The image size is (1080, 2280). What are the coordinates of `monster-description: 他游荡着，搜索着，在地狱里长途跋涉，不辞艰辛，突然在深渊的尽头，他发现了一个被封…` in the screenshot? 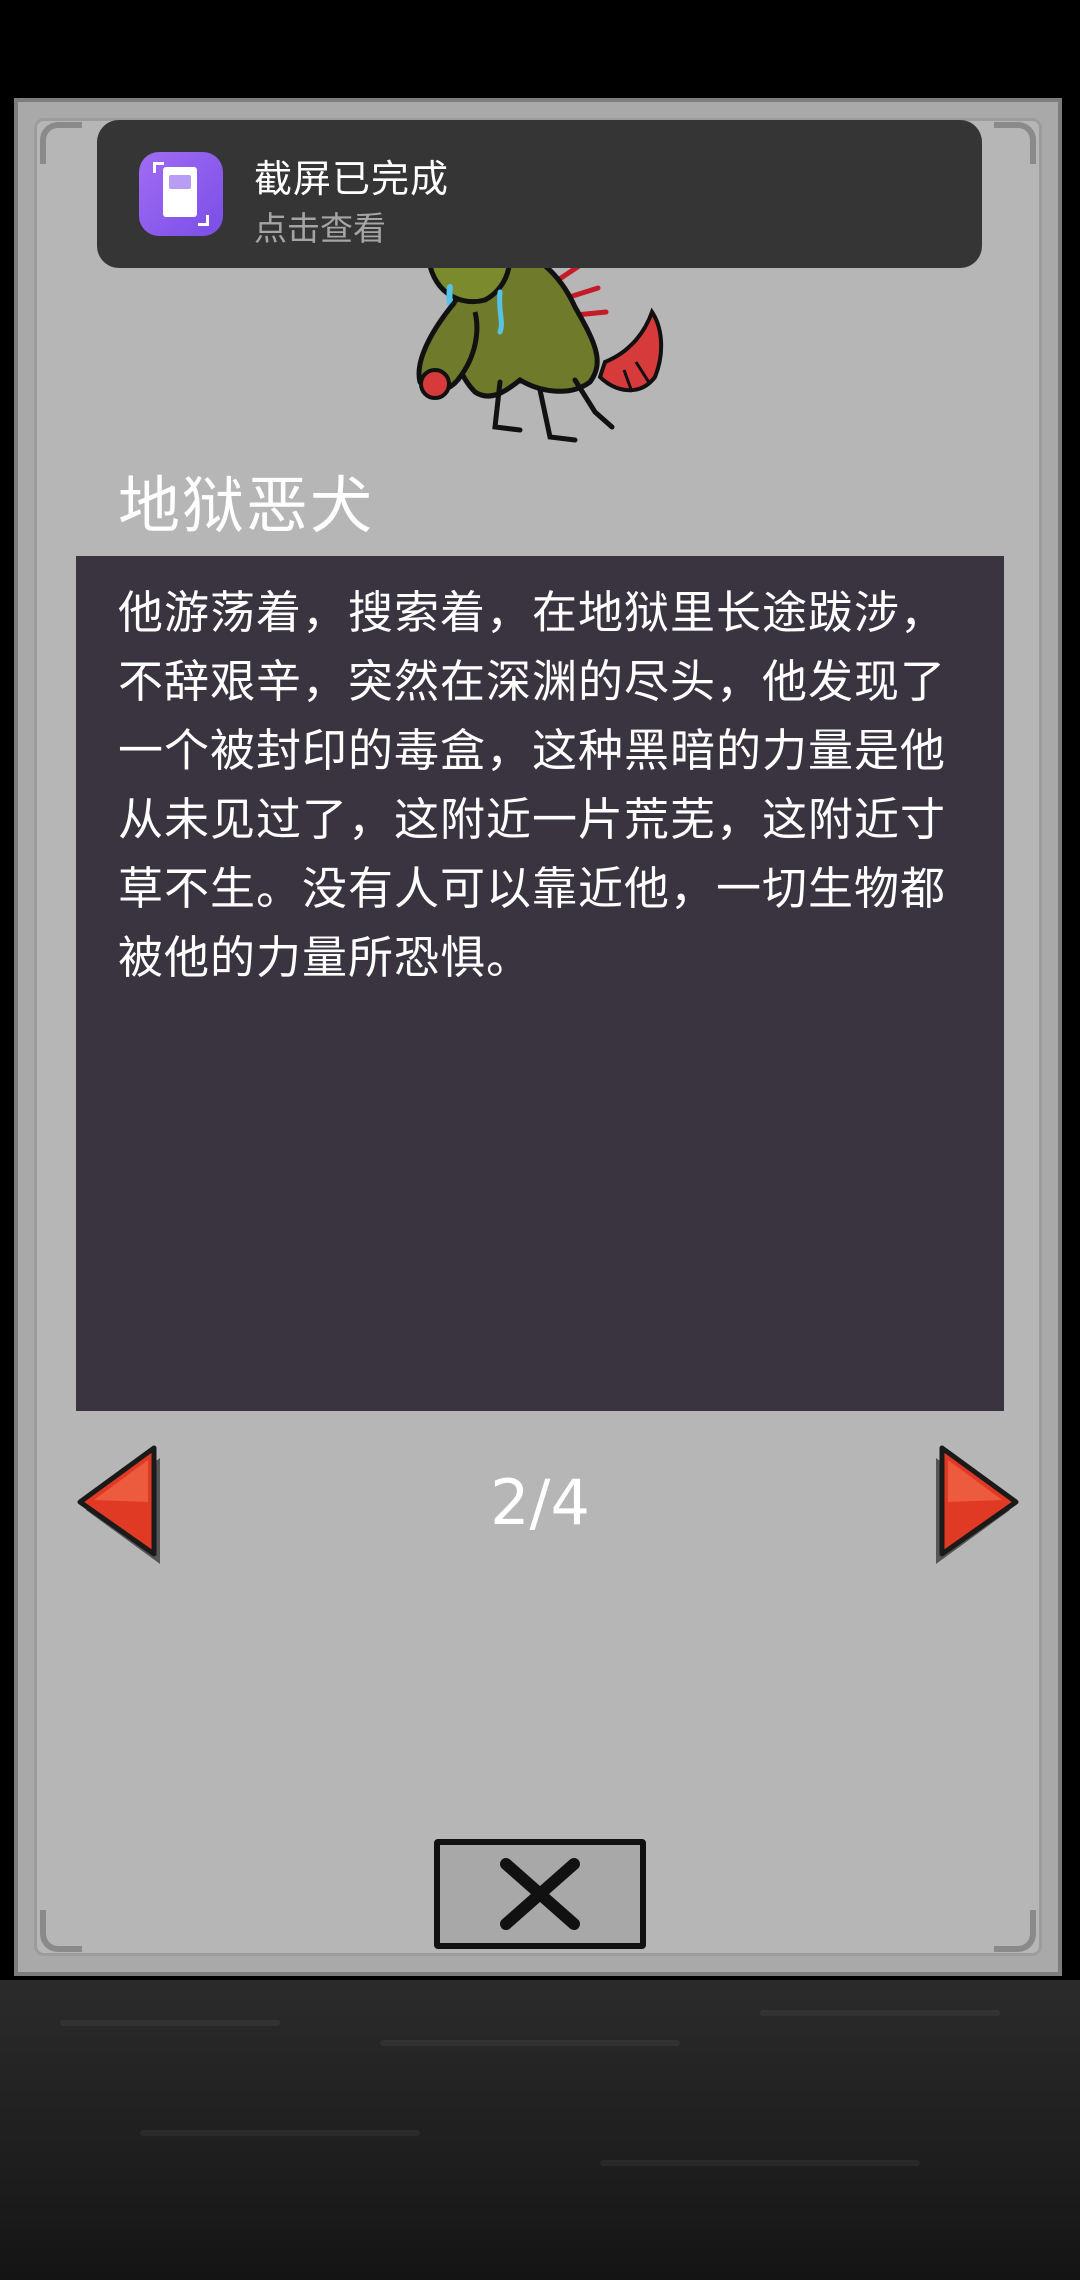 It's located at (532, 785).